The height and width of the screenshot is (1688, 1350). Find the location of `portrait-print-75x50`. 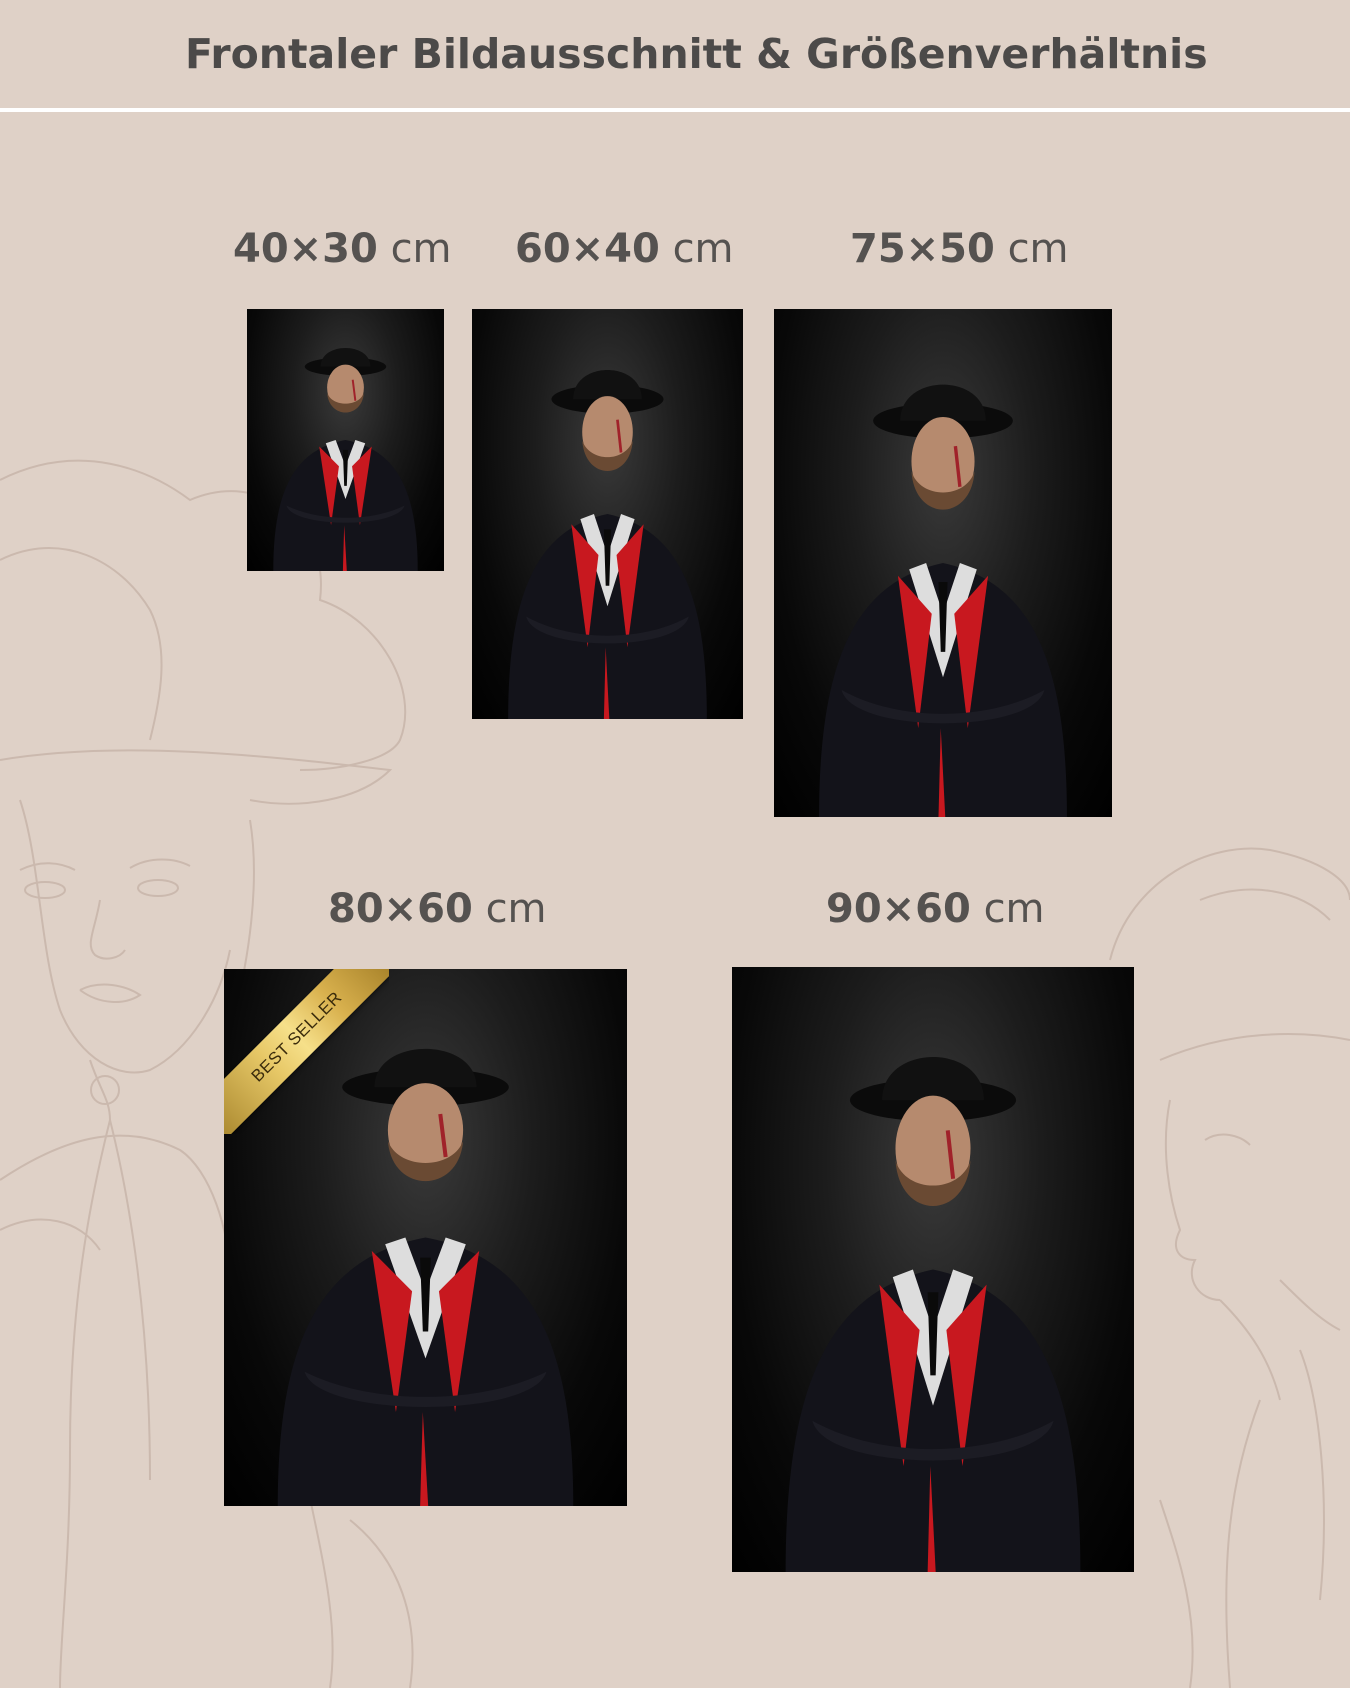

portrait-print-75x50 is located at coordinates (943, 563).